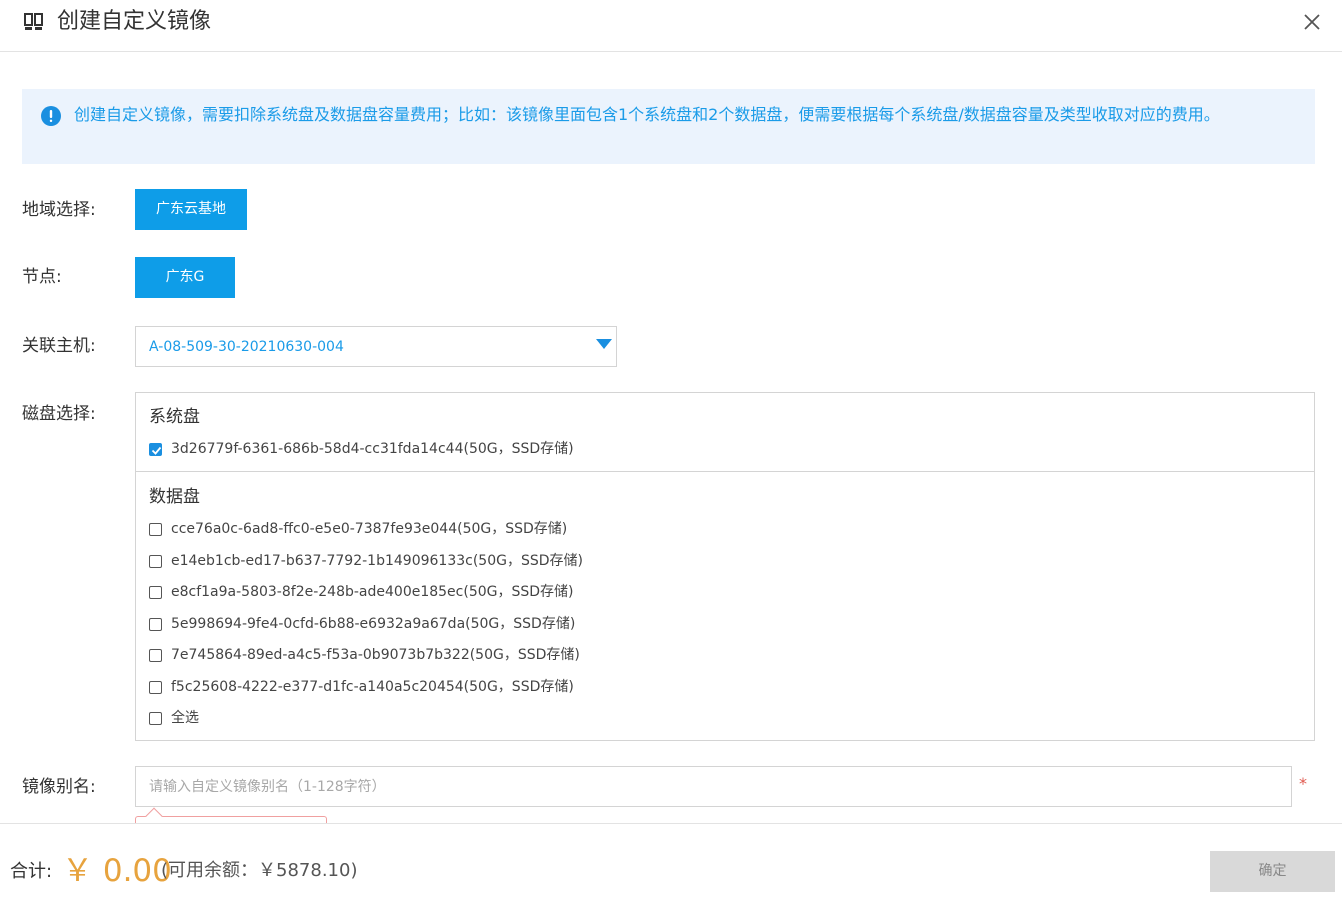  Describe the element at coordinates (671, 26) in the screenshot. I see `dialog-header: 创建自定义镜像` at that location.